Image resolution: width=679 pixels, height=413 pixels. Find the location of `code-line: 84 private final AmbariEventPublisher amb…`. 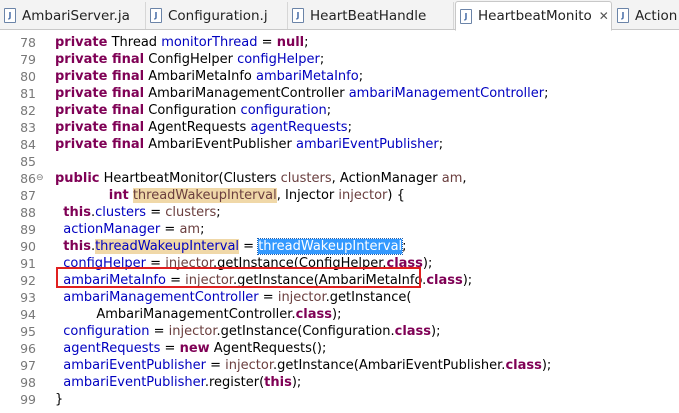

code-line: 84 private final AmbariEventPublisher amb… is located at coordinates (339, 144).